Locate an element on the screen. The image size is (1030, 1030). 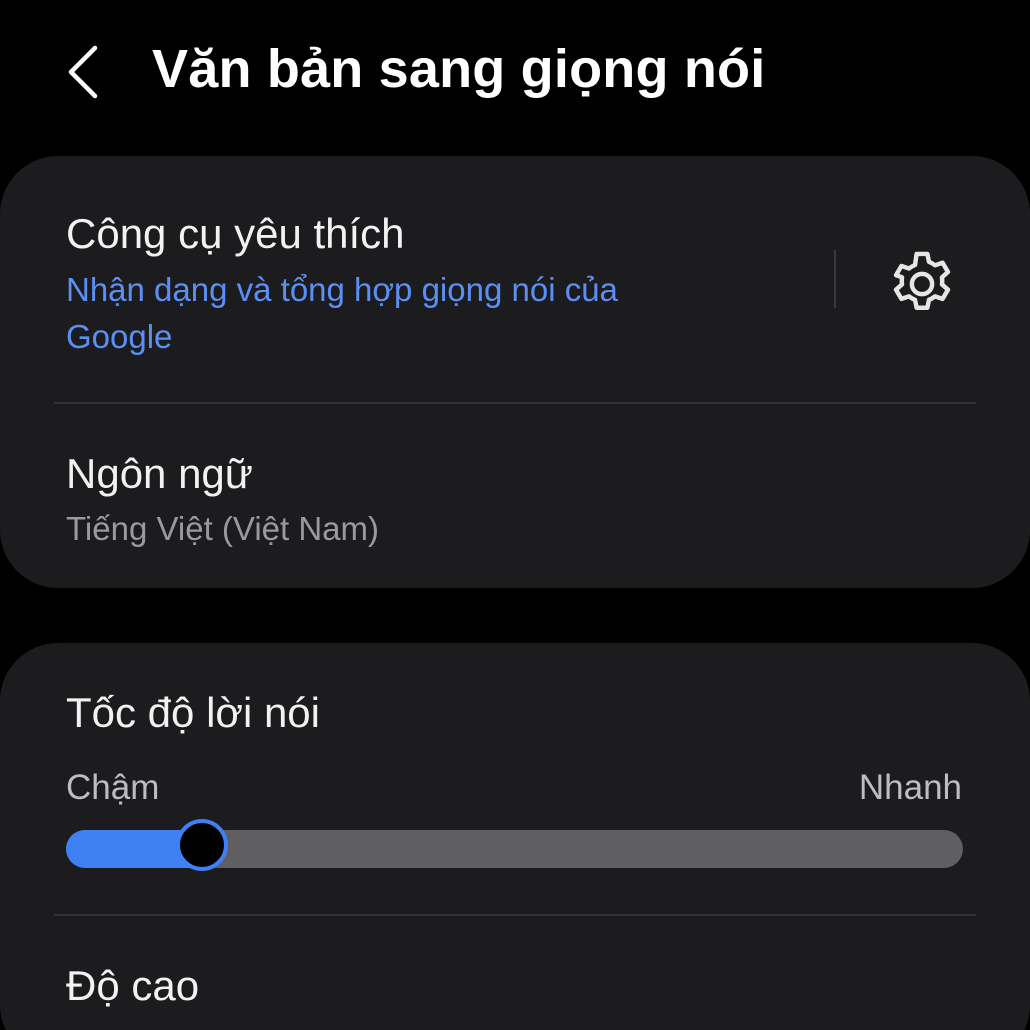
engine-settings-button is located at coordinates (922, 284).